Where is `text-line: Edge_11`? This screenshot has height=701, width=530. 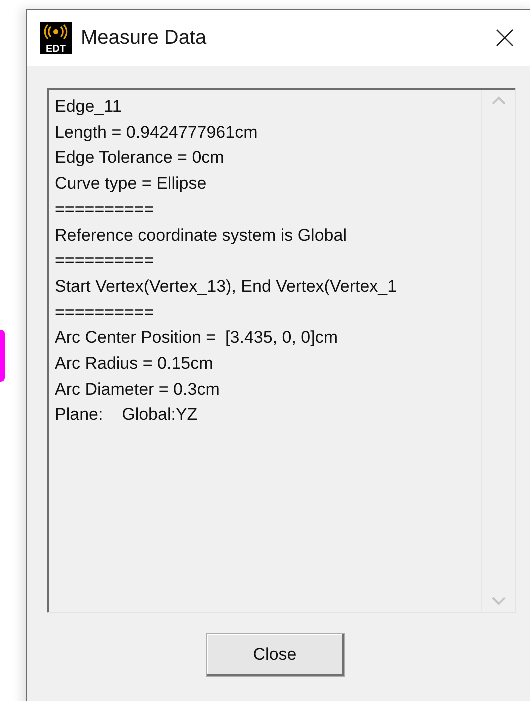 text-line: Edge_11 is located at coordinates (88, 107).